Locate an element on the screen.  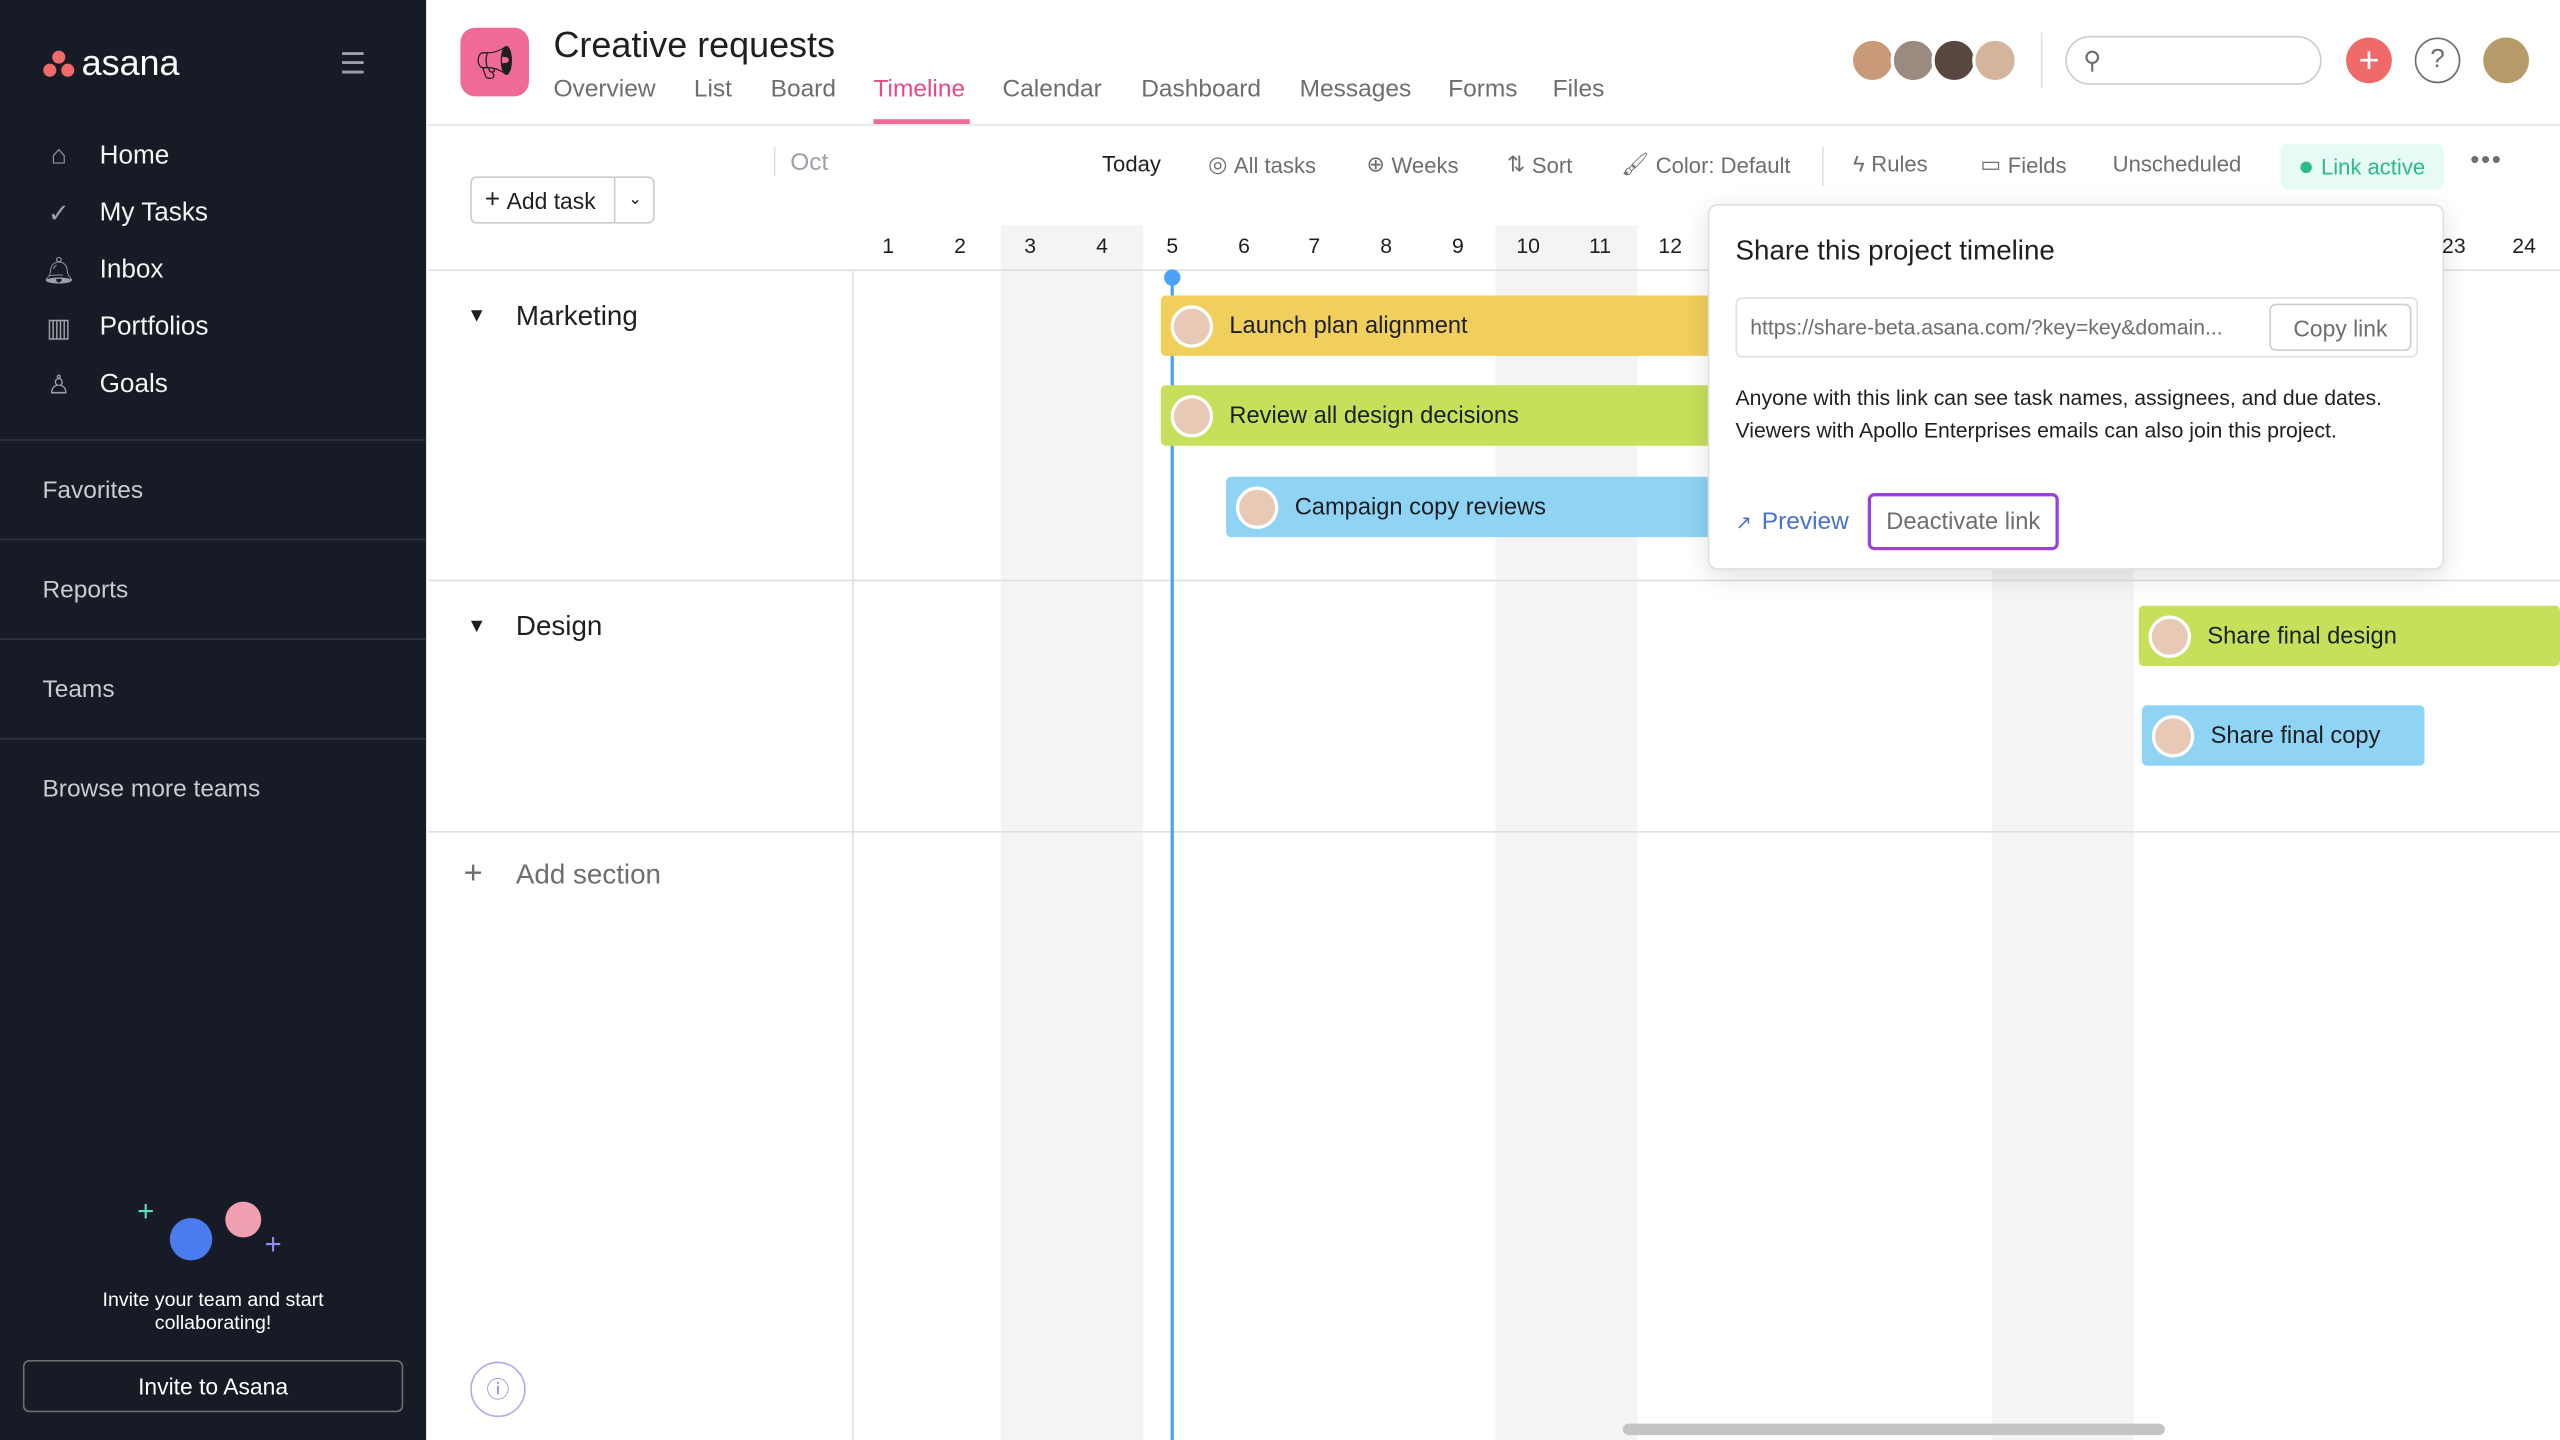
plus-icon: + is located at coordinates (473, 875).